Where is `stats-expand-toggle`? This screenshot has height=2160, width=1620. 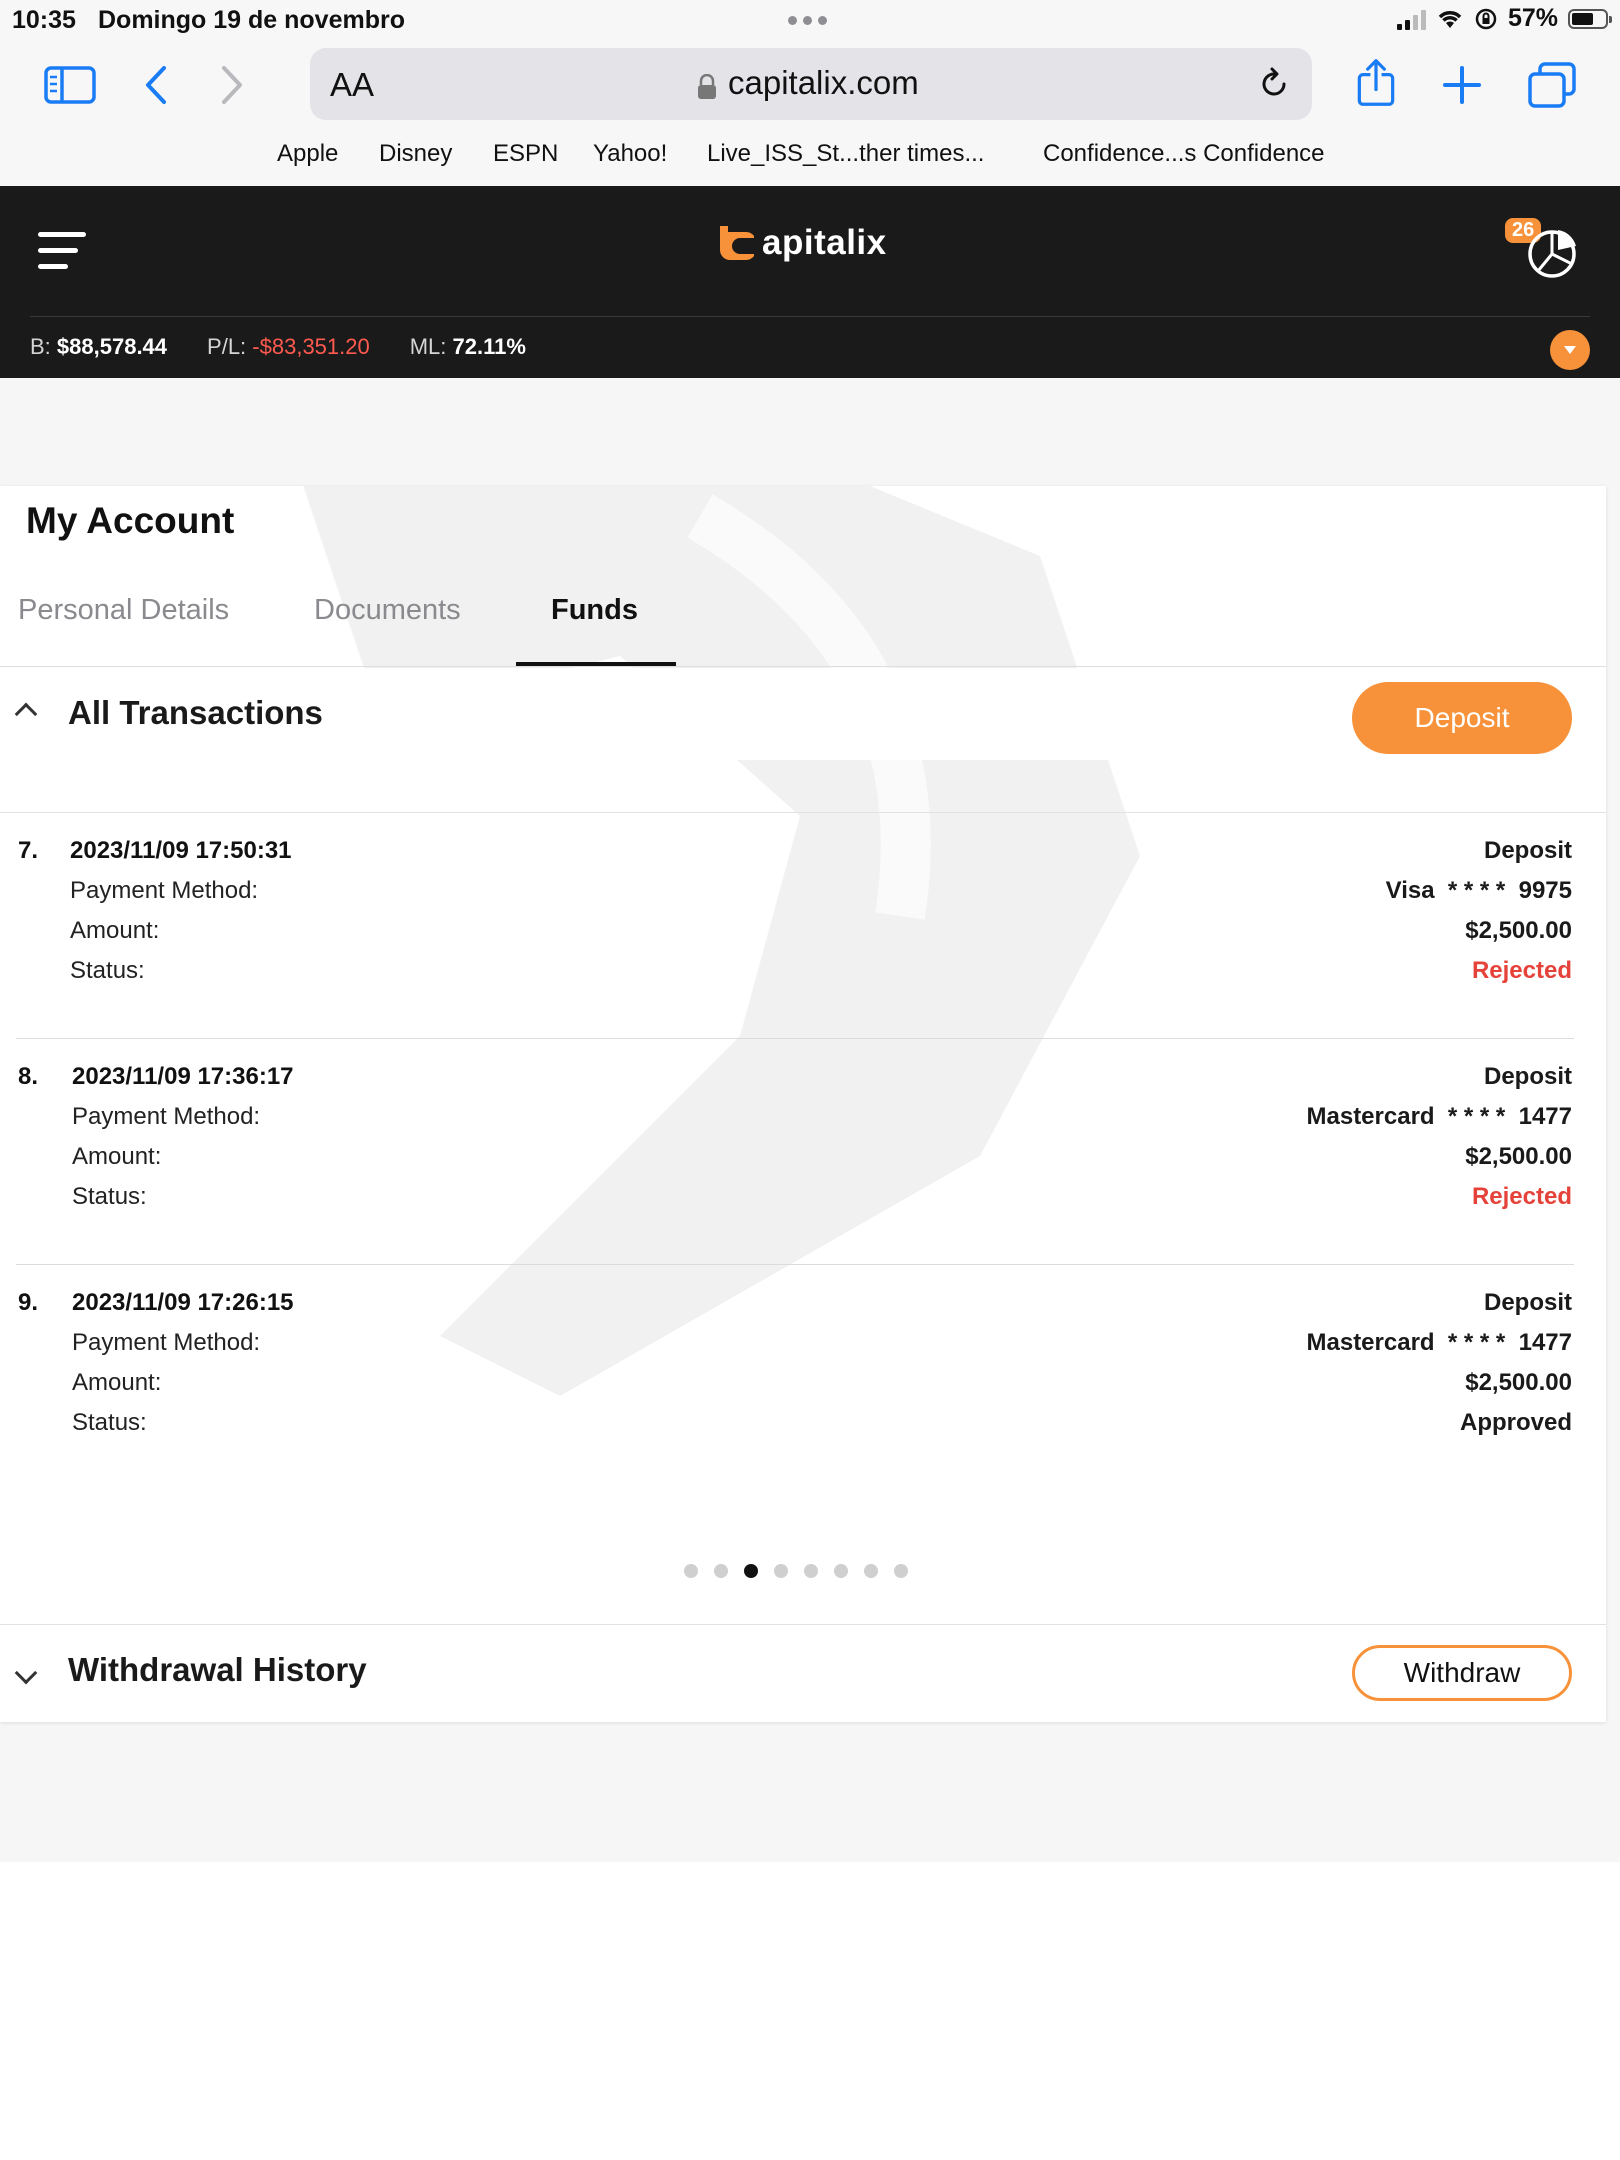
stats-expand-toggle is located at coordinates (1570, 350).